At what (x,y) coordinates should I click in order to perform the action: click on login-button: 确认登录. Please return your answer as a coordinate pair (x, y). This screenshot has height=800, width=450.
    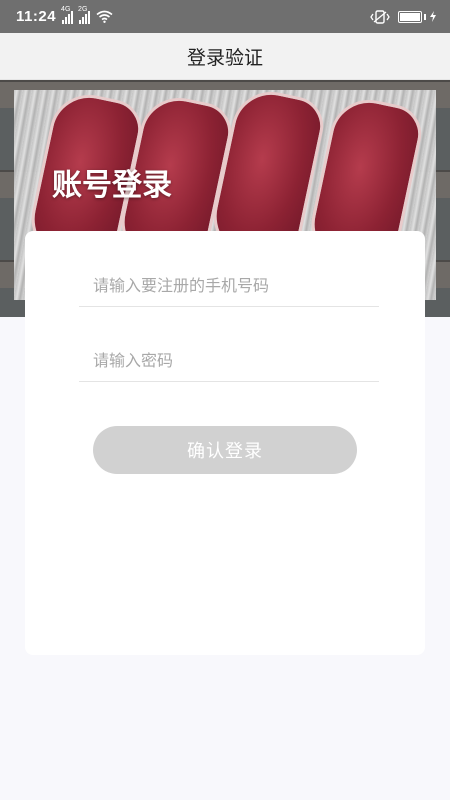
    Looking at the image, I should click on (225, 450).